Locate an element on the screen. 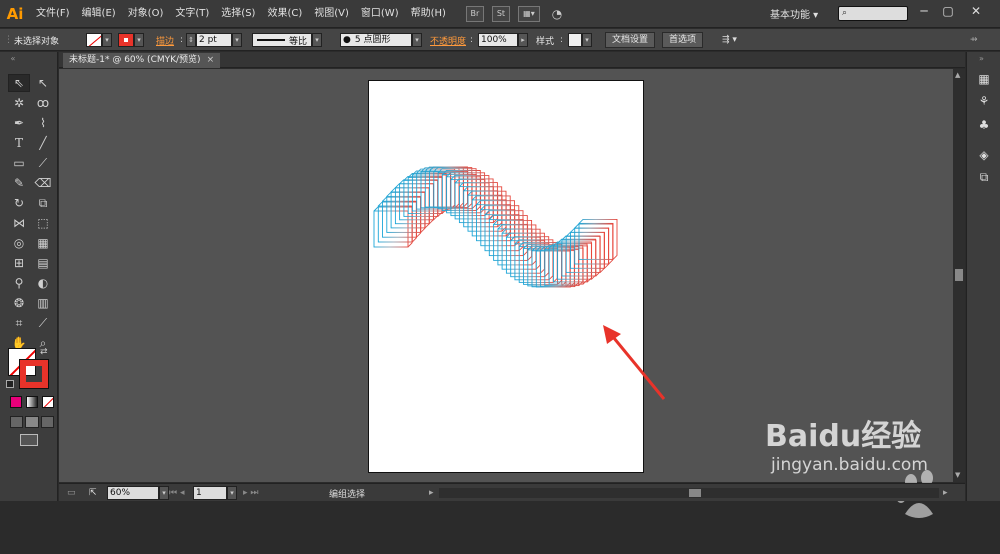 The image size is (1000, 554). blend-tool-icon: ◐ is located at coordinates (43, 283).